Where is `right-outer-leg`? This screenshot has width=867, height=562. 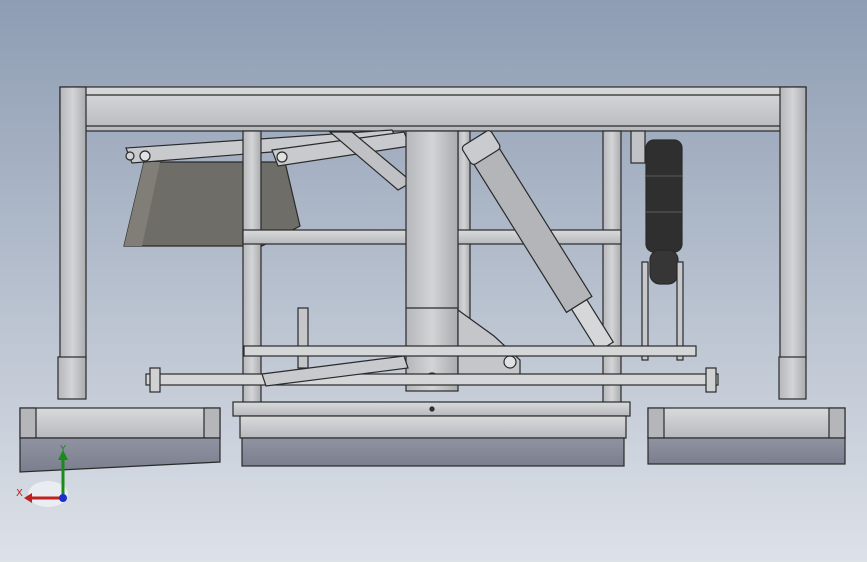
right-outer-leg is located at coordinates (793, 223).